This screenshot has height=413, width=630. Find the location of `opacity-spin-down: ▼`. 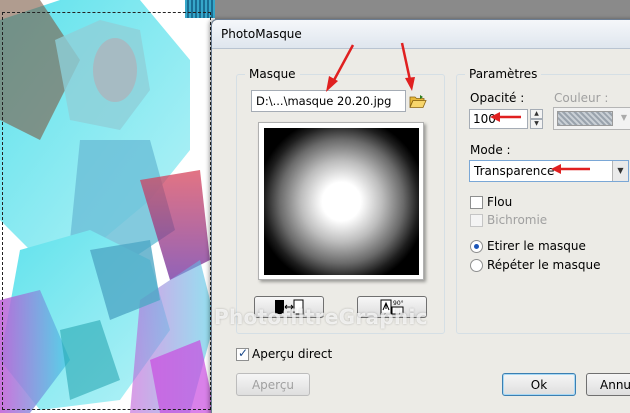

opacity-spin-down: ▼ is located at coordinates (536, 124).